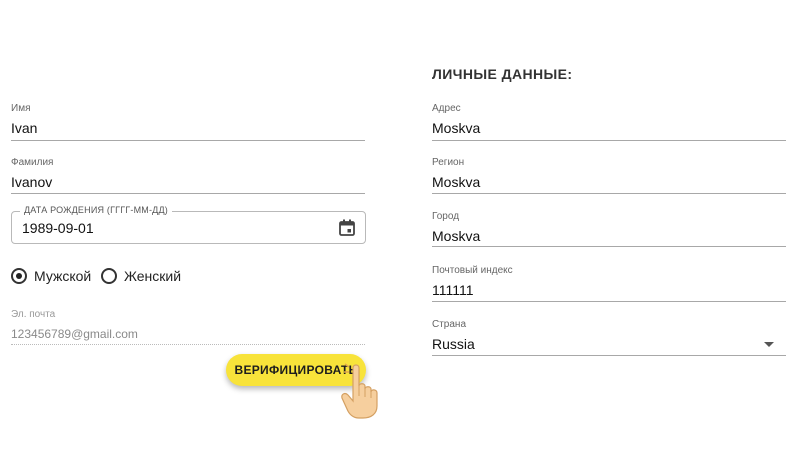  What do you see at coordinates (109, 276) in the screenshot?
I see `radio-unchecked-icon` at bounding box center [109, 276].